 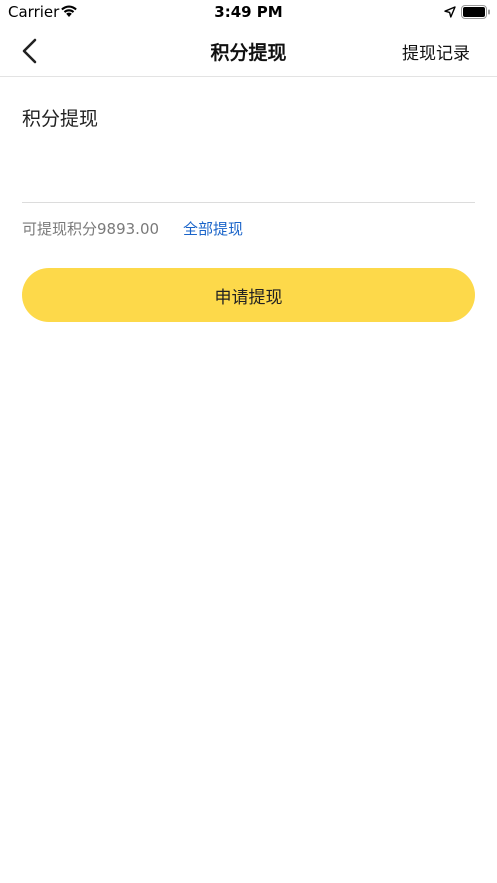 I want to click on nav-bar: 积分提现 提现记录, so click(x=248, y=51).